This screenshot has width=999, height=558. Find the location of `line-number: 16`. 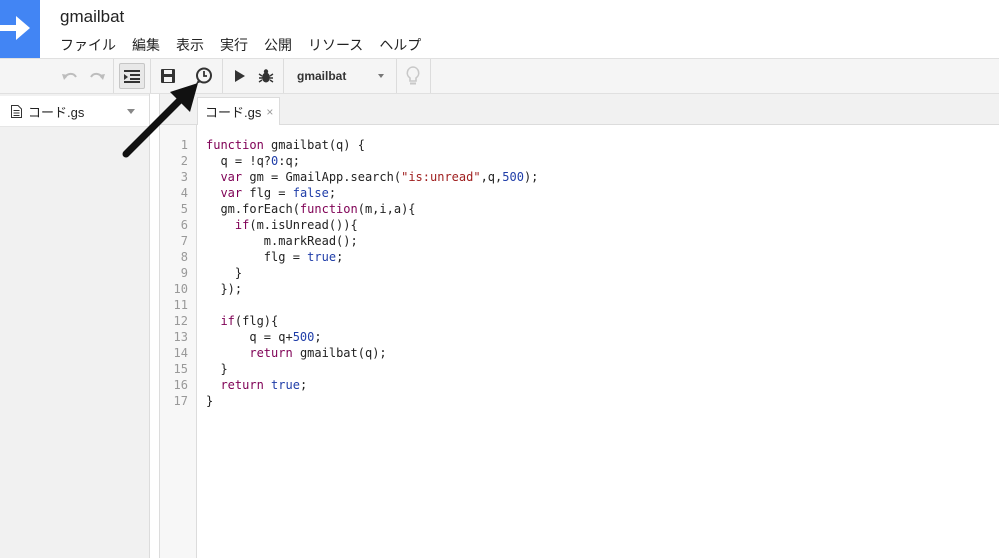

line-number: 16 is located at coordinates (180, 385).